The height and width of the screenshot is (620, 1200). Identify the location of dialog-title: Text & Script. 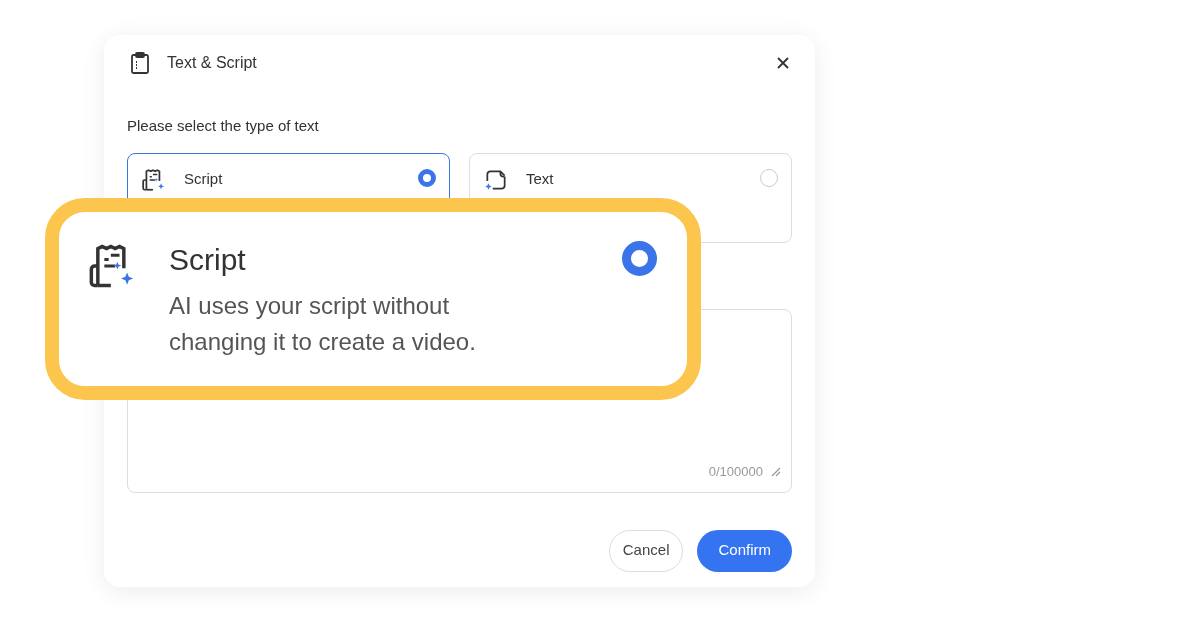
(212, 63).